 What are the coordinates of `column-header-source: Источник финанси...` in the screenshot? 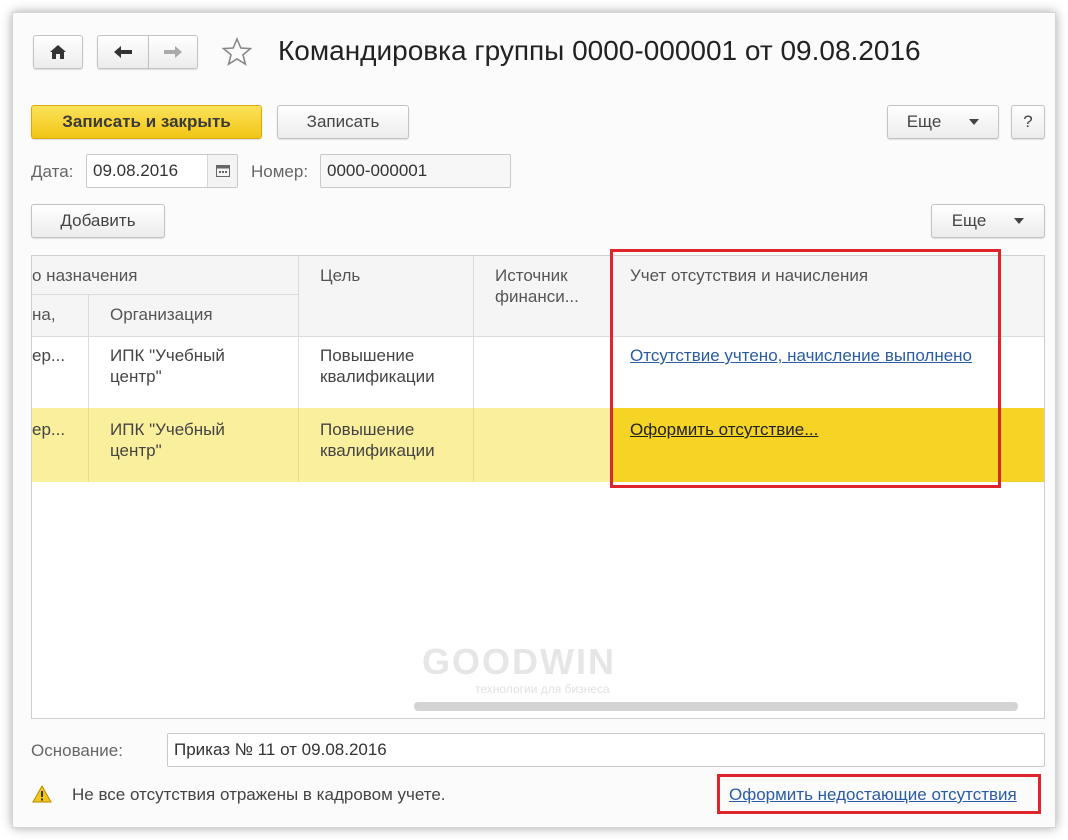 It's located at (537, 286).